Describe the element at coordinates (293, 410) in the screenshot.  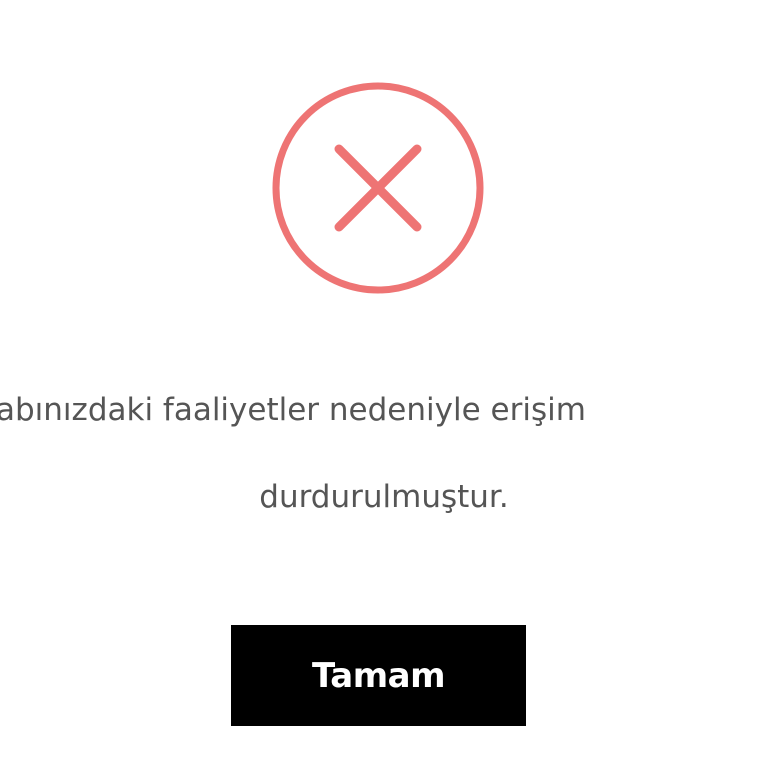
I see `error-message-line-1: abınızdaki faaliyetler nedeniyle erişim` at that location.